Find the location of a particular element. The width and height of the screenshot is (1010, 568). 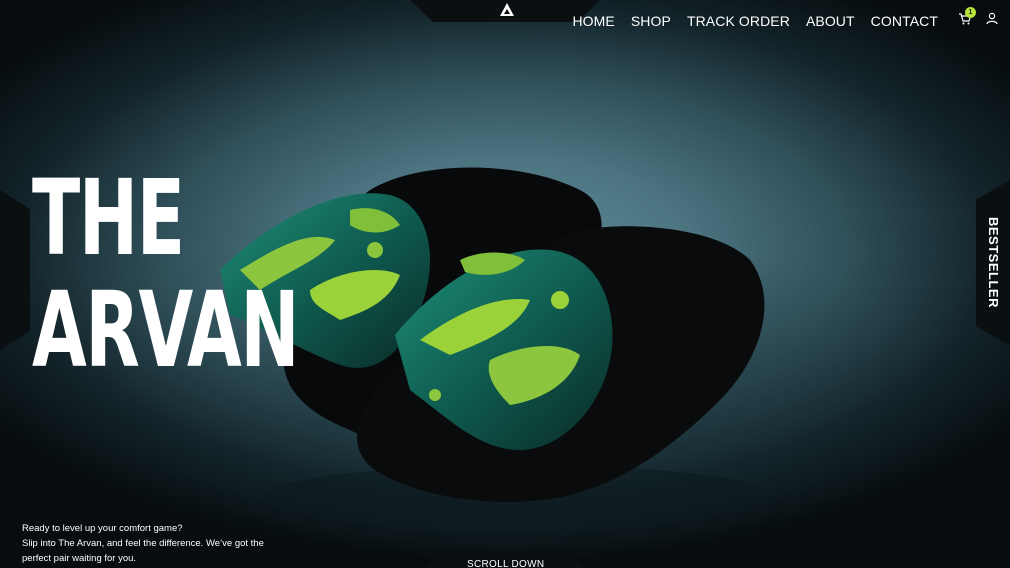

main-nav: HOME SHOP TRACK ORDER ABOUT CONTACT is located at coordinates (755, 21).